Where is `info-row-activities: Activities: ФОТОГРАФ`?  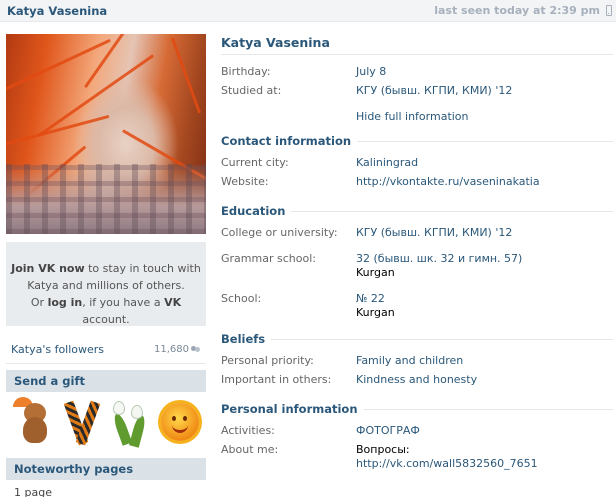 info-row-activities: Activities: ФОТОГРАФ is located at coordinates (417, 433).